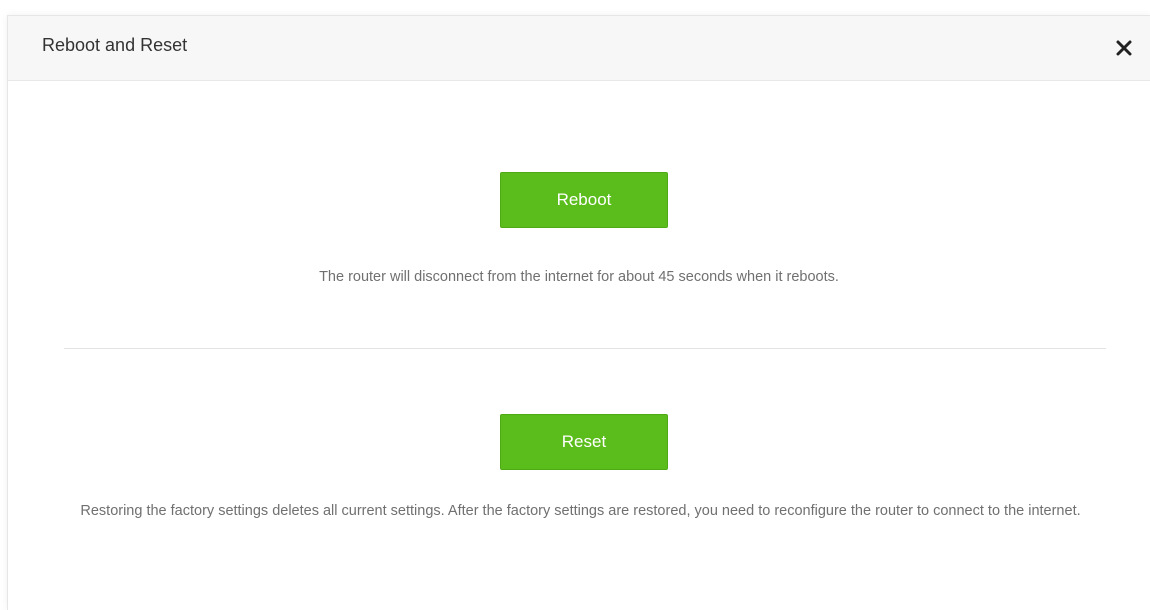  I want to click on reboot-button: Reboot, so click(584, 200).